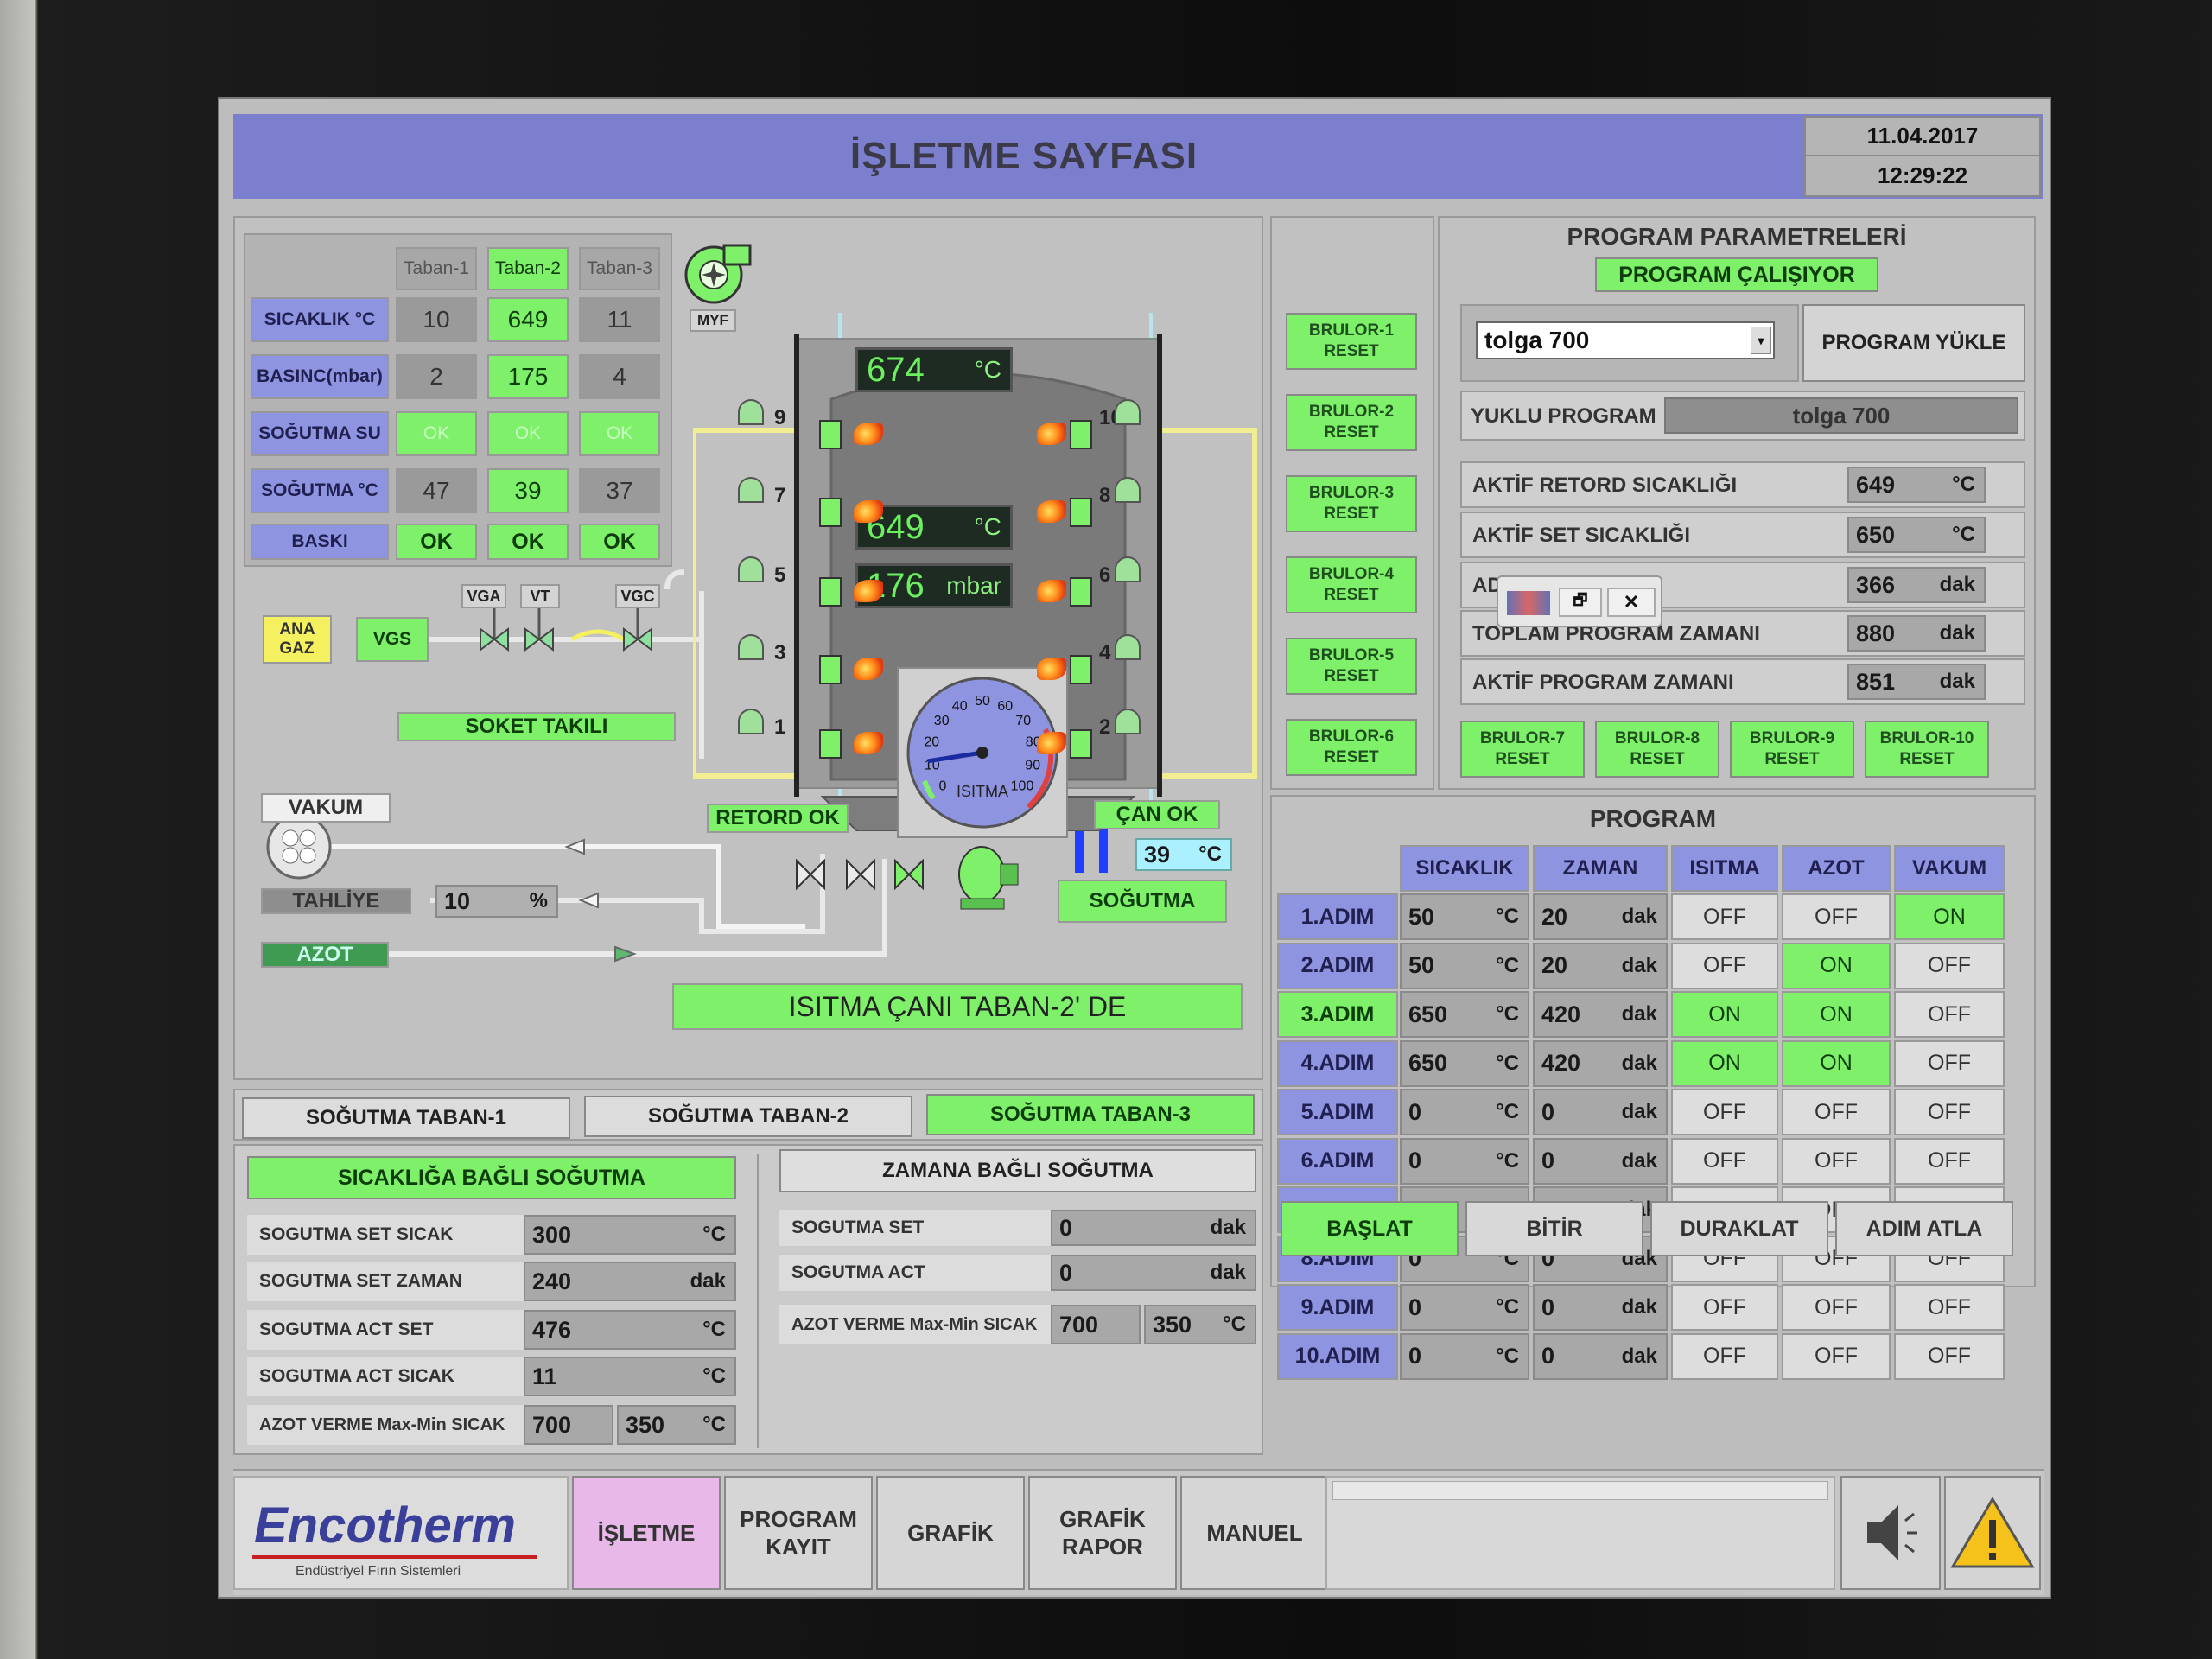 The image size is (2212, 1659). What do you see at coordinates (1337, 916) in the screenshot?
I see `program-step-label: 1.ADIM` at bounding box center [1337, 916].